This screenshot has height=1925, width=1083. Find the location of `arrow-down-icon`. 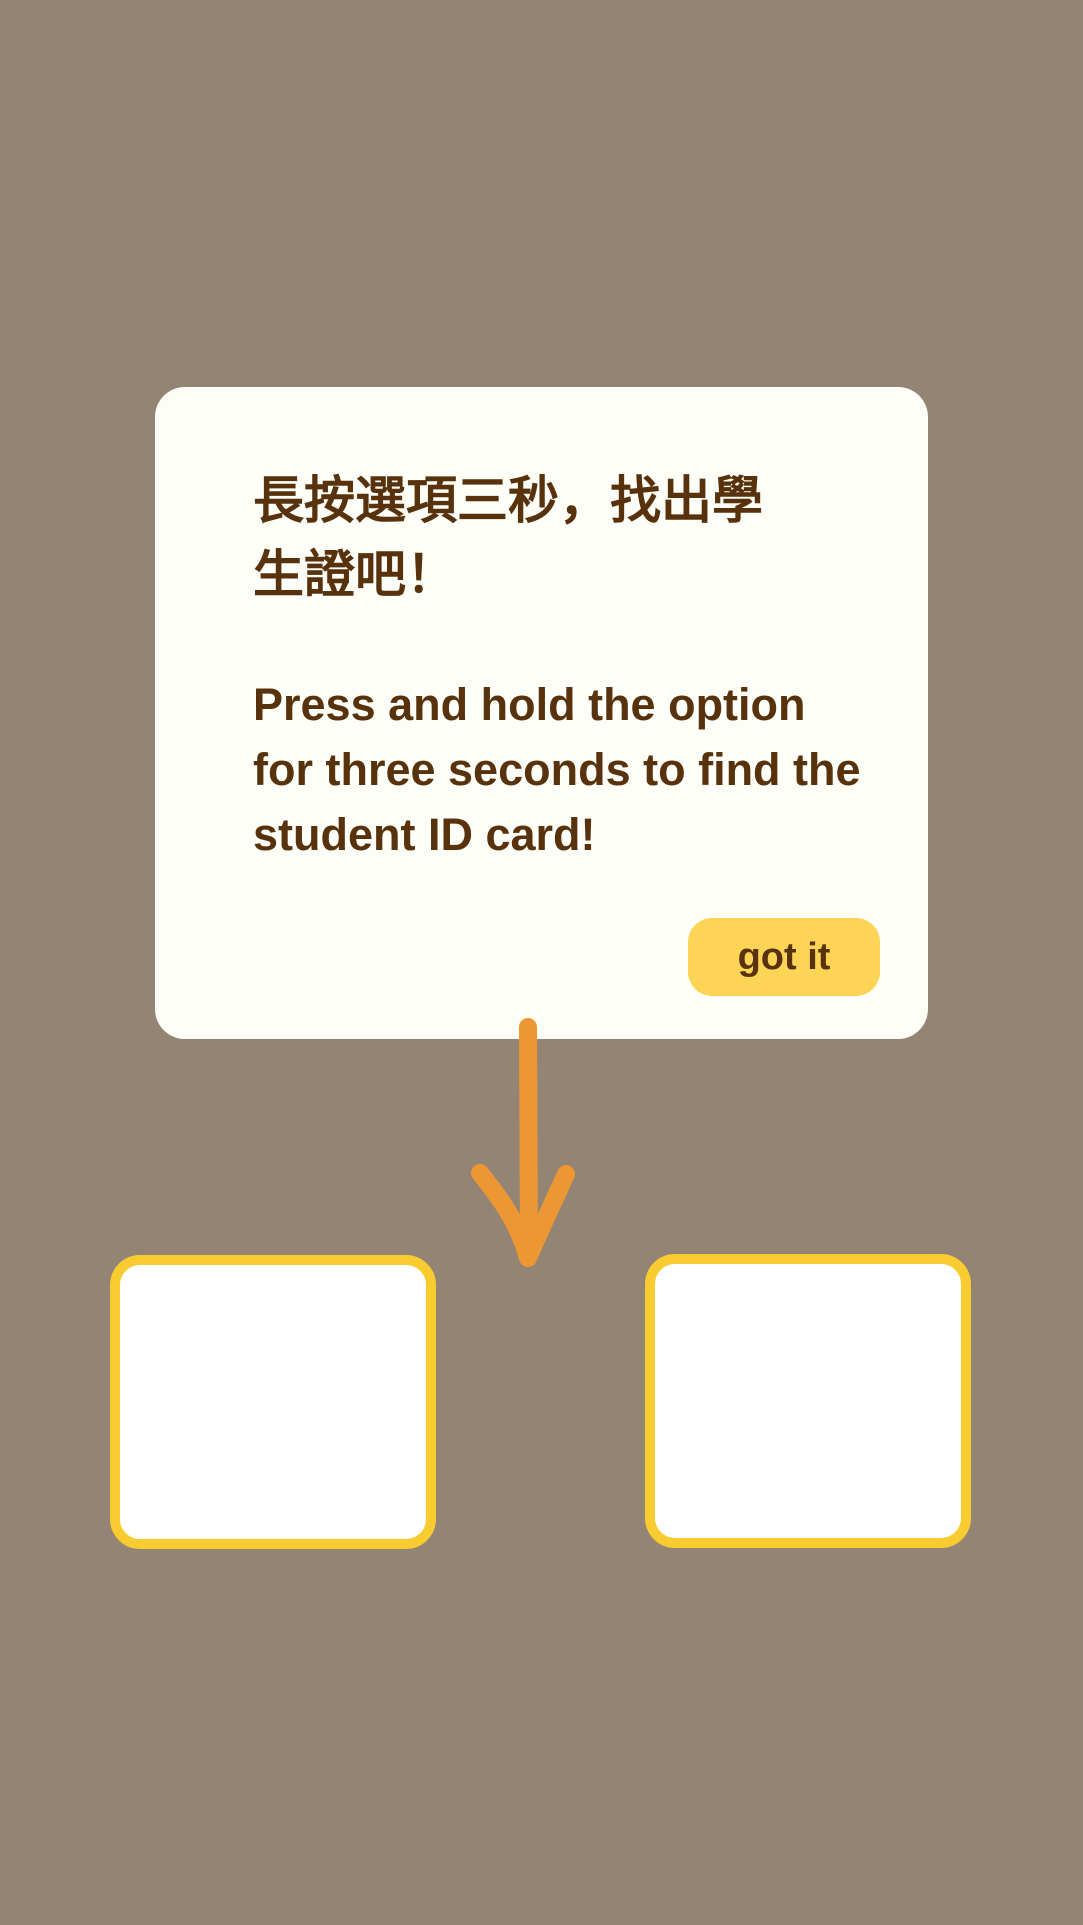

arrow-down-icon is located at coordinates (523, 1142).